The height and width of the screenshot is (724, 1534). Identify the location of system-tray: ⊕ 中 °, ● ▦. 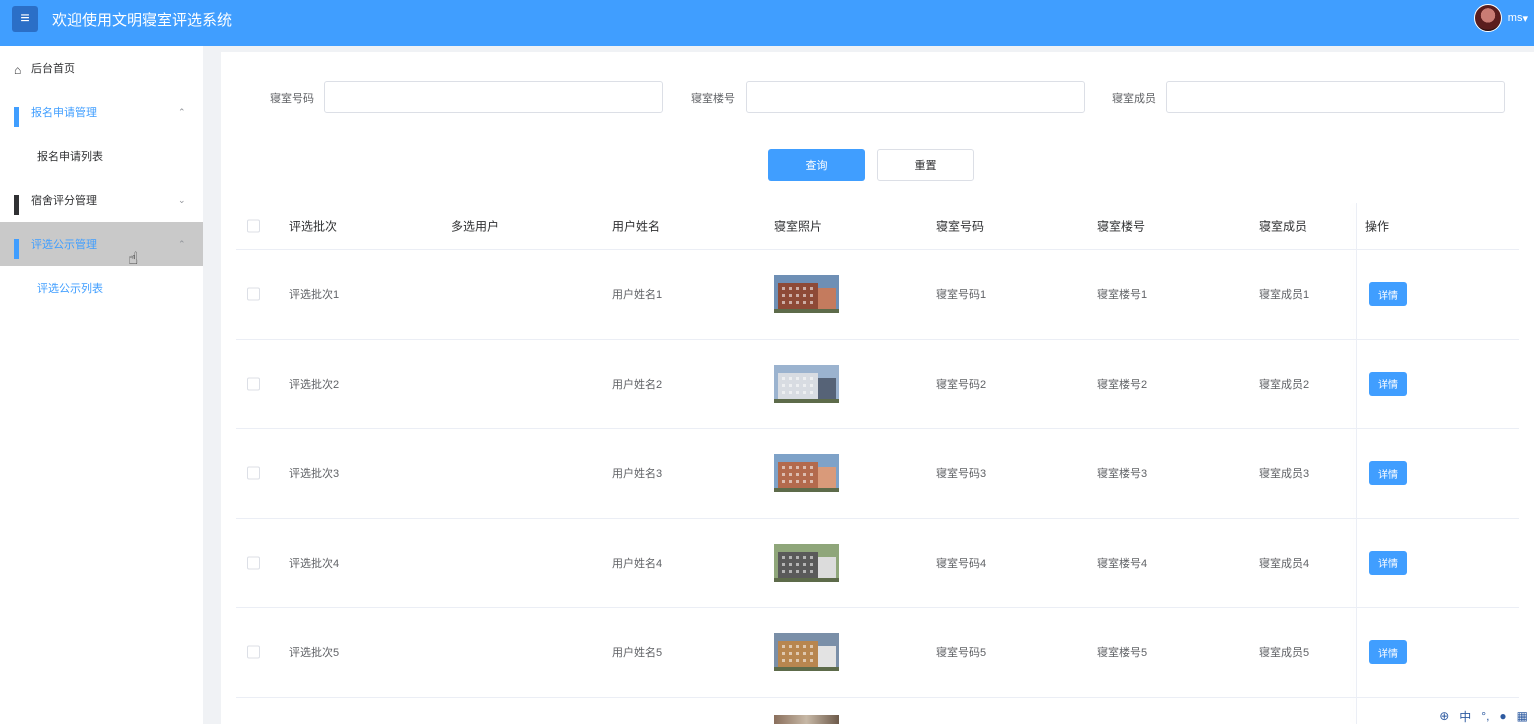
(1483, 716).